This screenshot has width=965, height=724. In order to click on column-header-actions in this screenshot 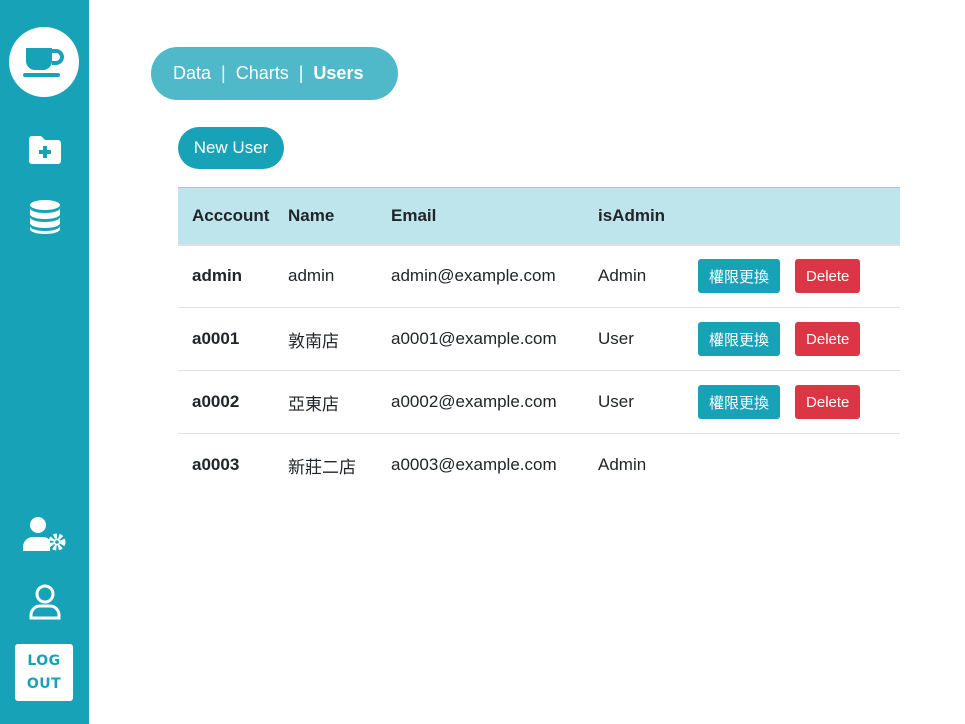, I will do `click(799, 216)`.